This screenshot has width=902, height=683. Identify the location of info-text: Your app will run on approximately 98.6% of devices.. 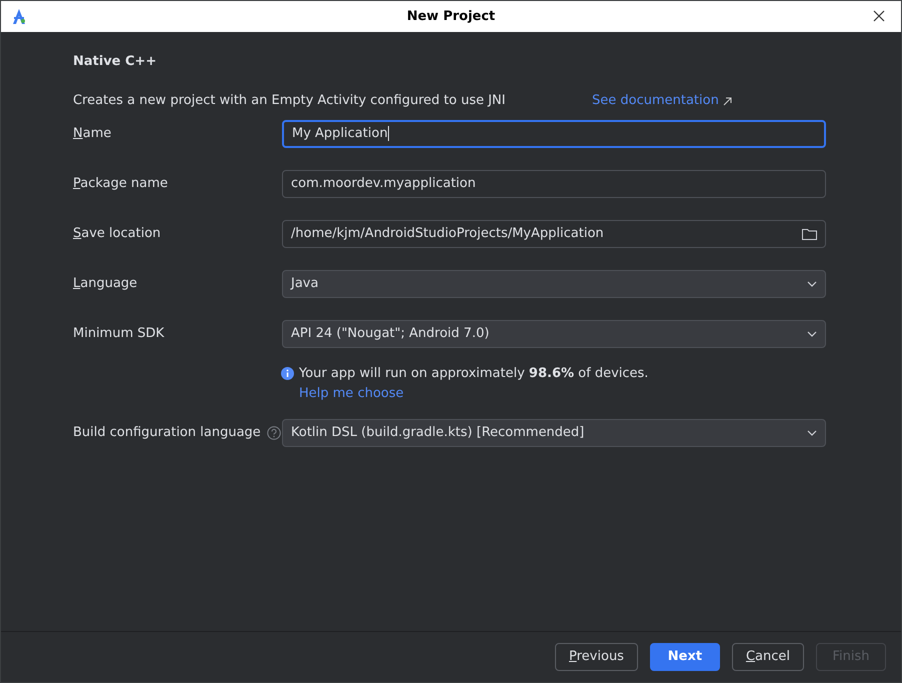
(473, 374).